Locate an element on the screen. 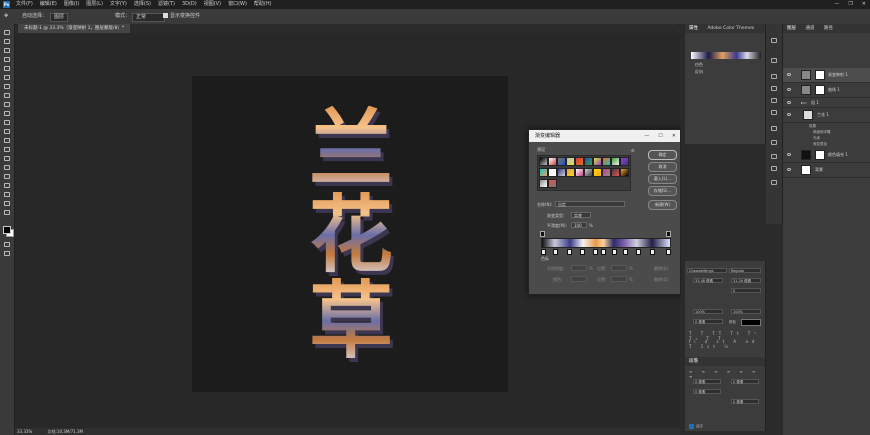 The image size is (870, 435). font-family-dropdown: Chaoweifengs is located at coordinates (707, 270).